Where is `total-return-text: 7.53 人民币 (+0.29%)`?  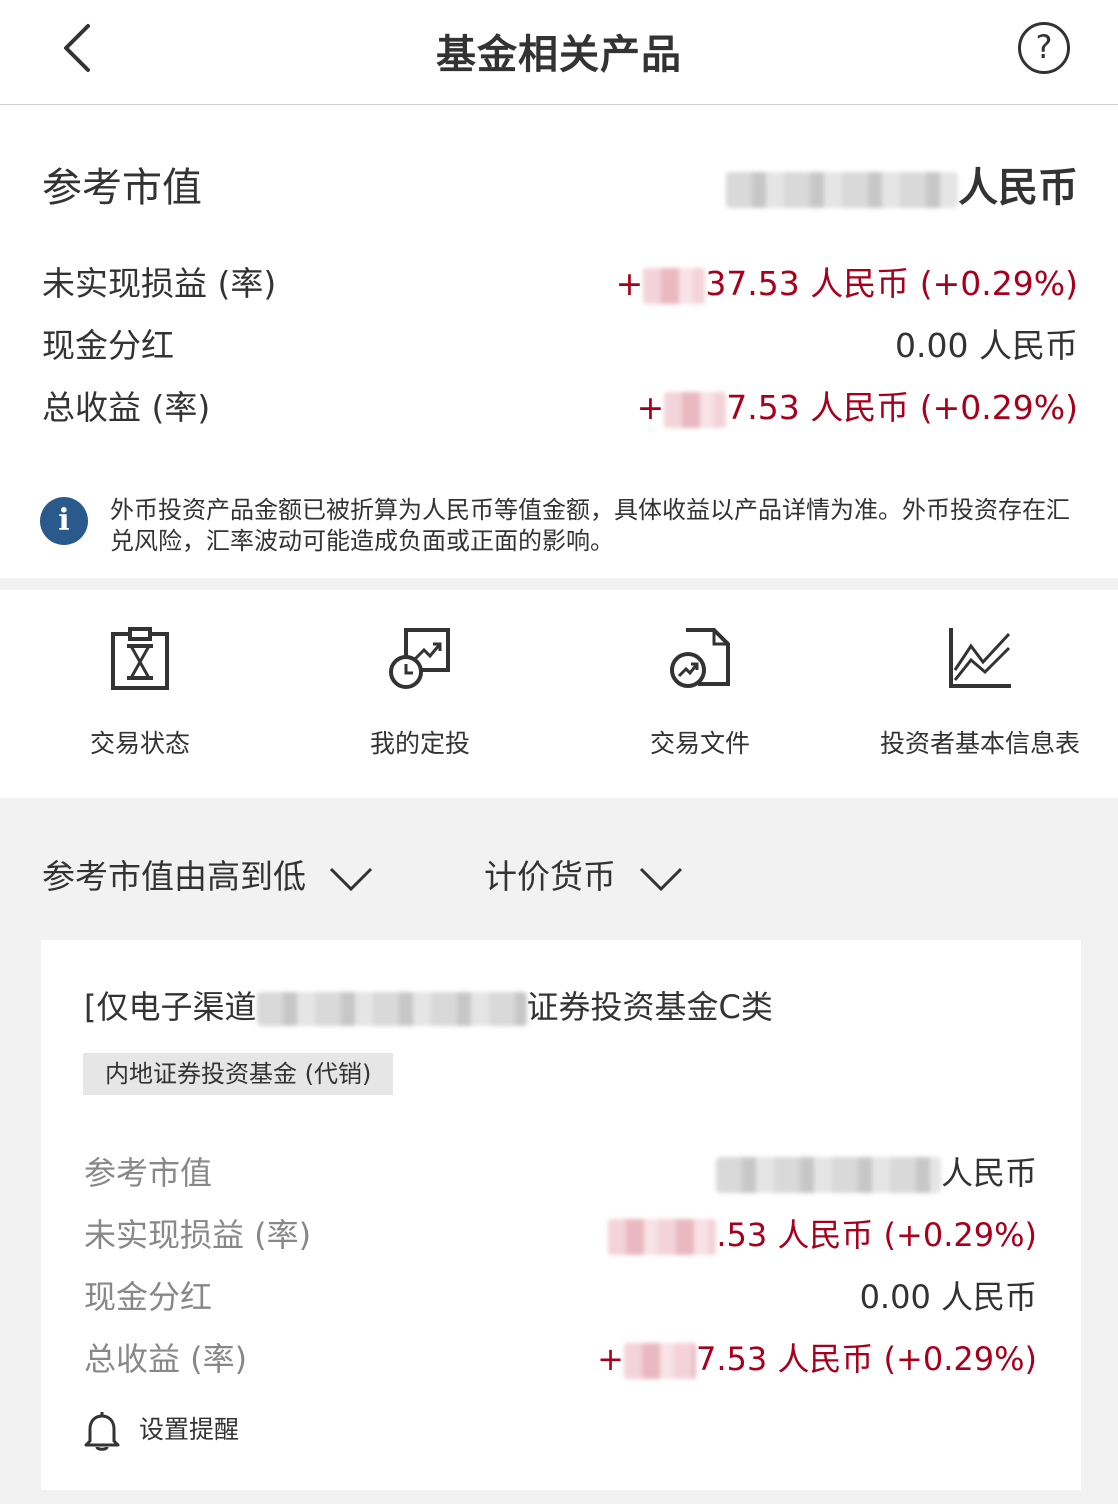 total-return-text: 7.53 人民币 (+0.29%) is located at coordinates (902, 407).